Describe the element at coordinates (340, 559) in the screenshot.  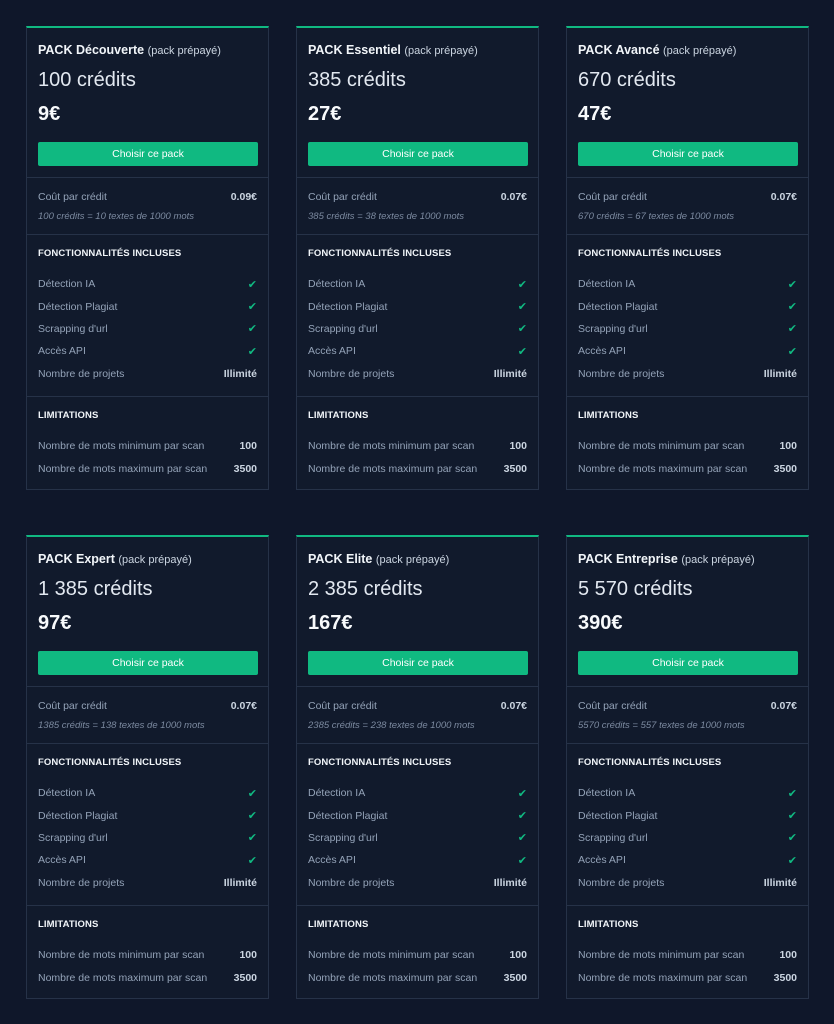
I see `pack-name: PACK Elite` at that location.